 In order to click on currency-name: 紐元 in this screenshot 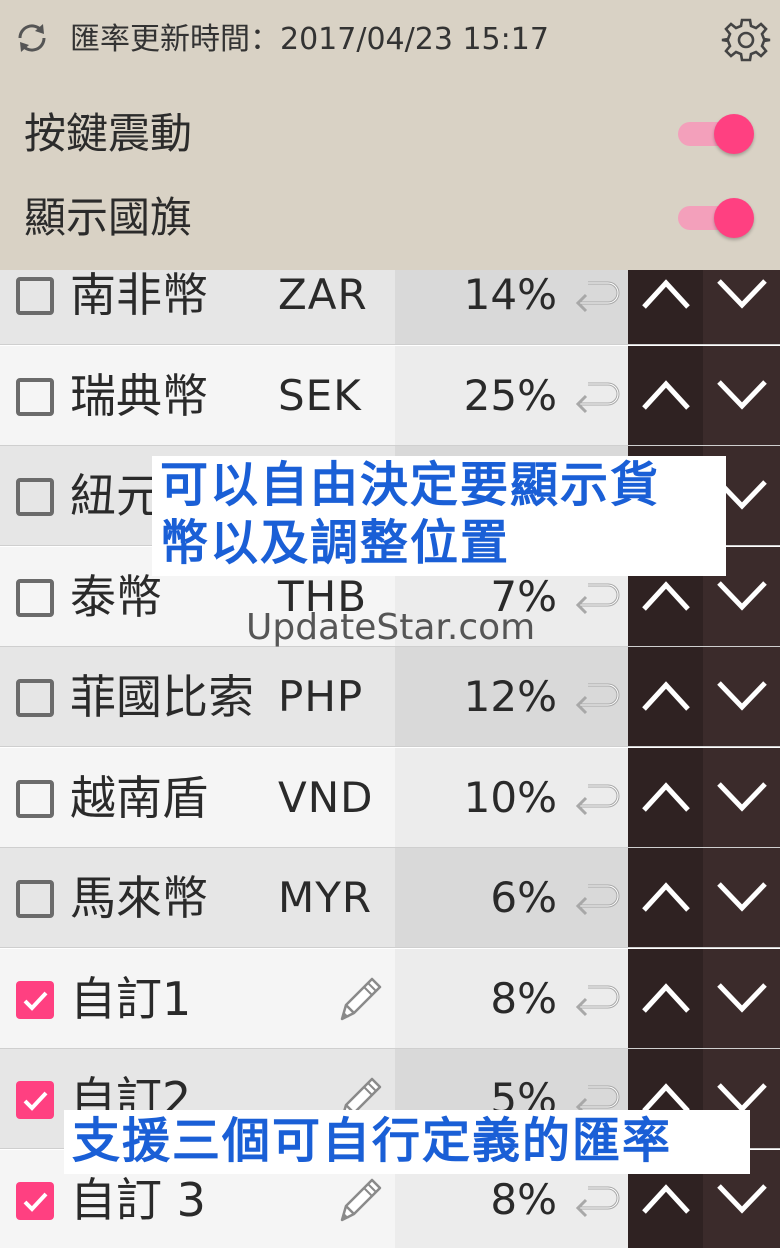, I will do `click(116, 496)`.